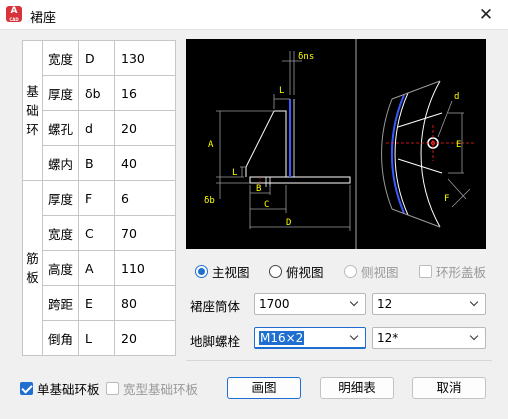 Image resolution: width=508 pixels, height=419 pixels. Describe the element at coordinates (14, 14) in the screenshot. I see `app-icon: A CAD` at that location.